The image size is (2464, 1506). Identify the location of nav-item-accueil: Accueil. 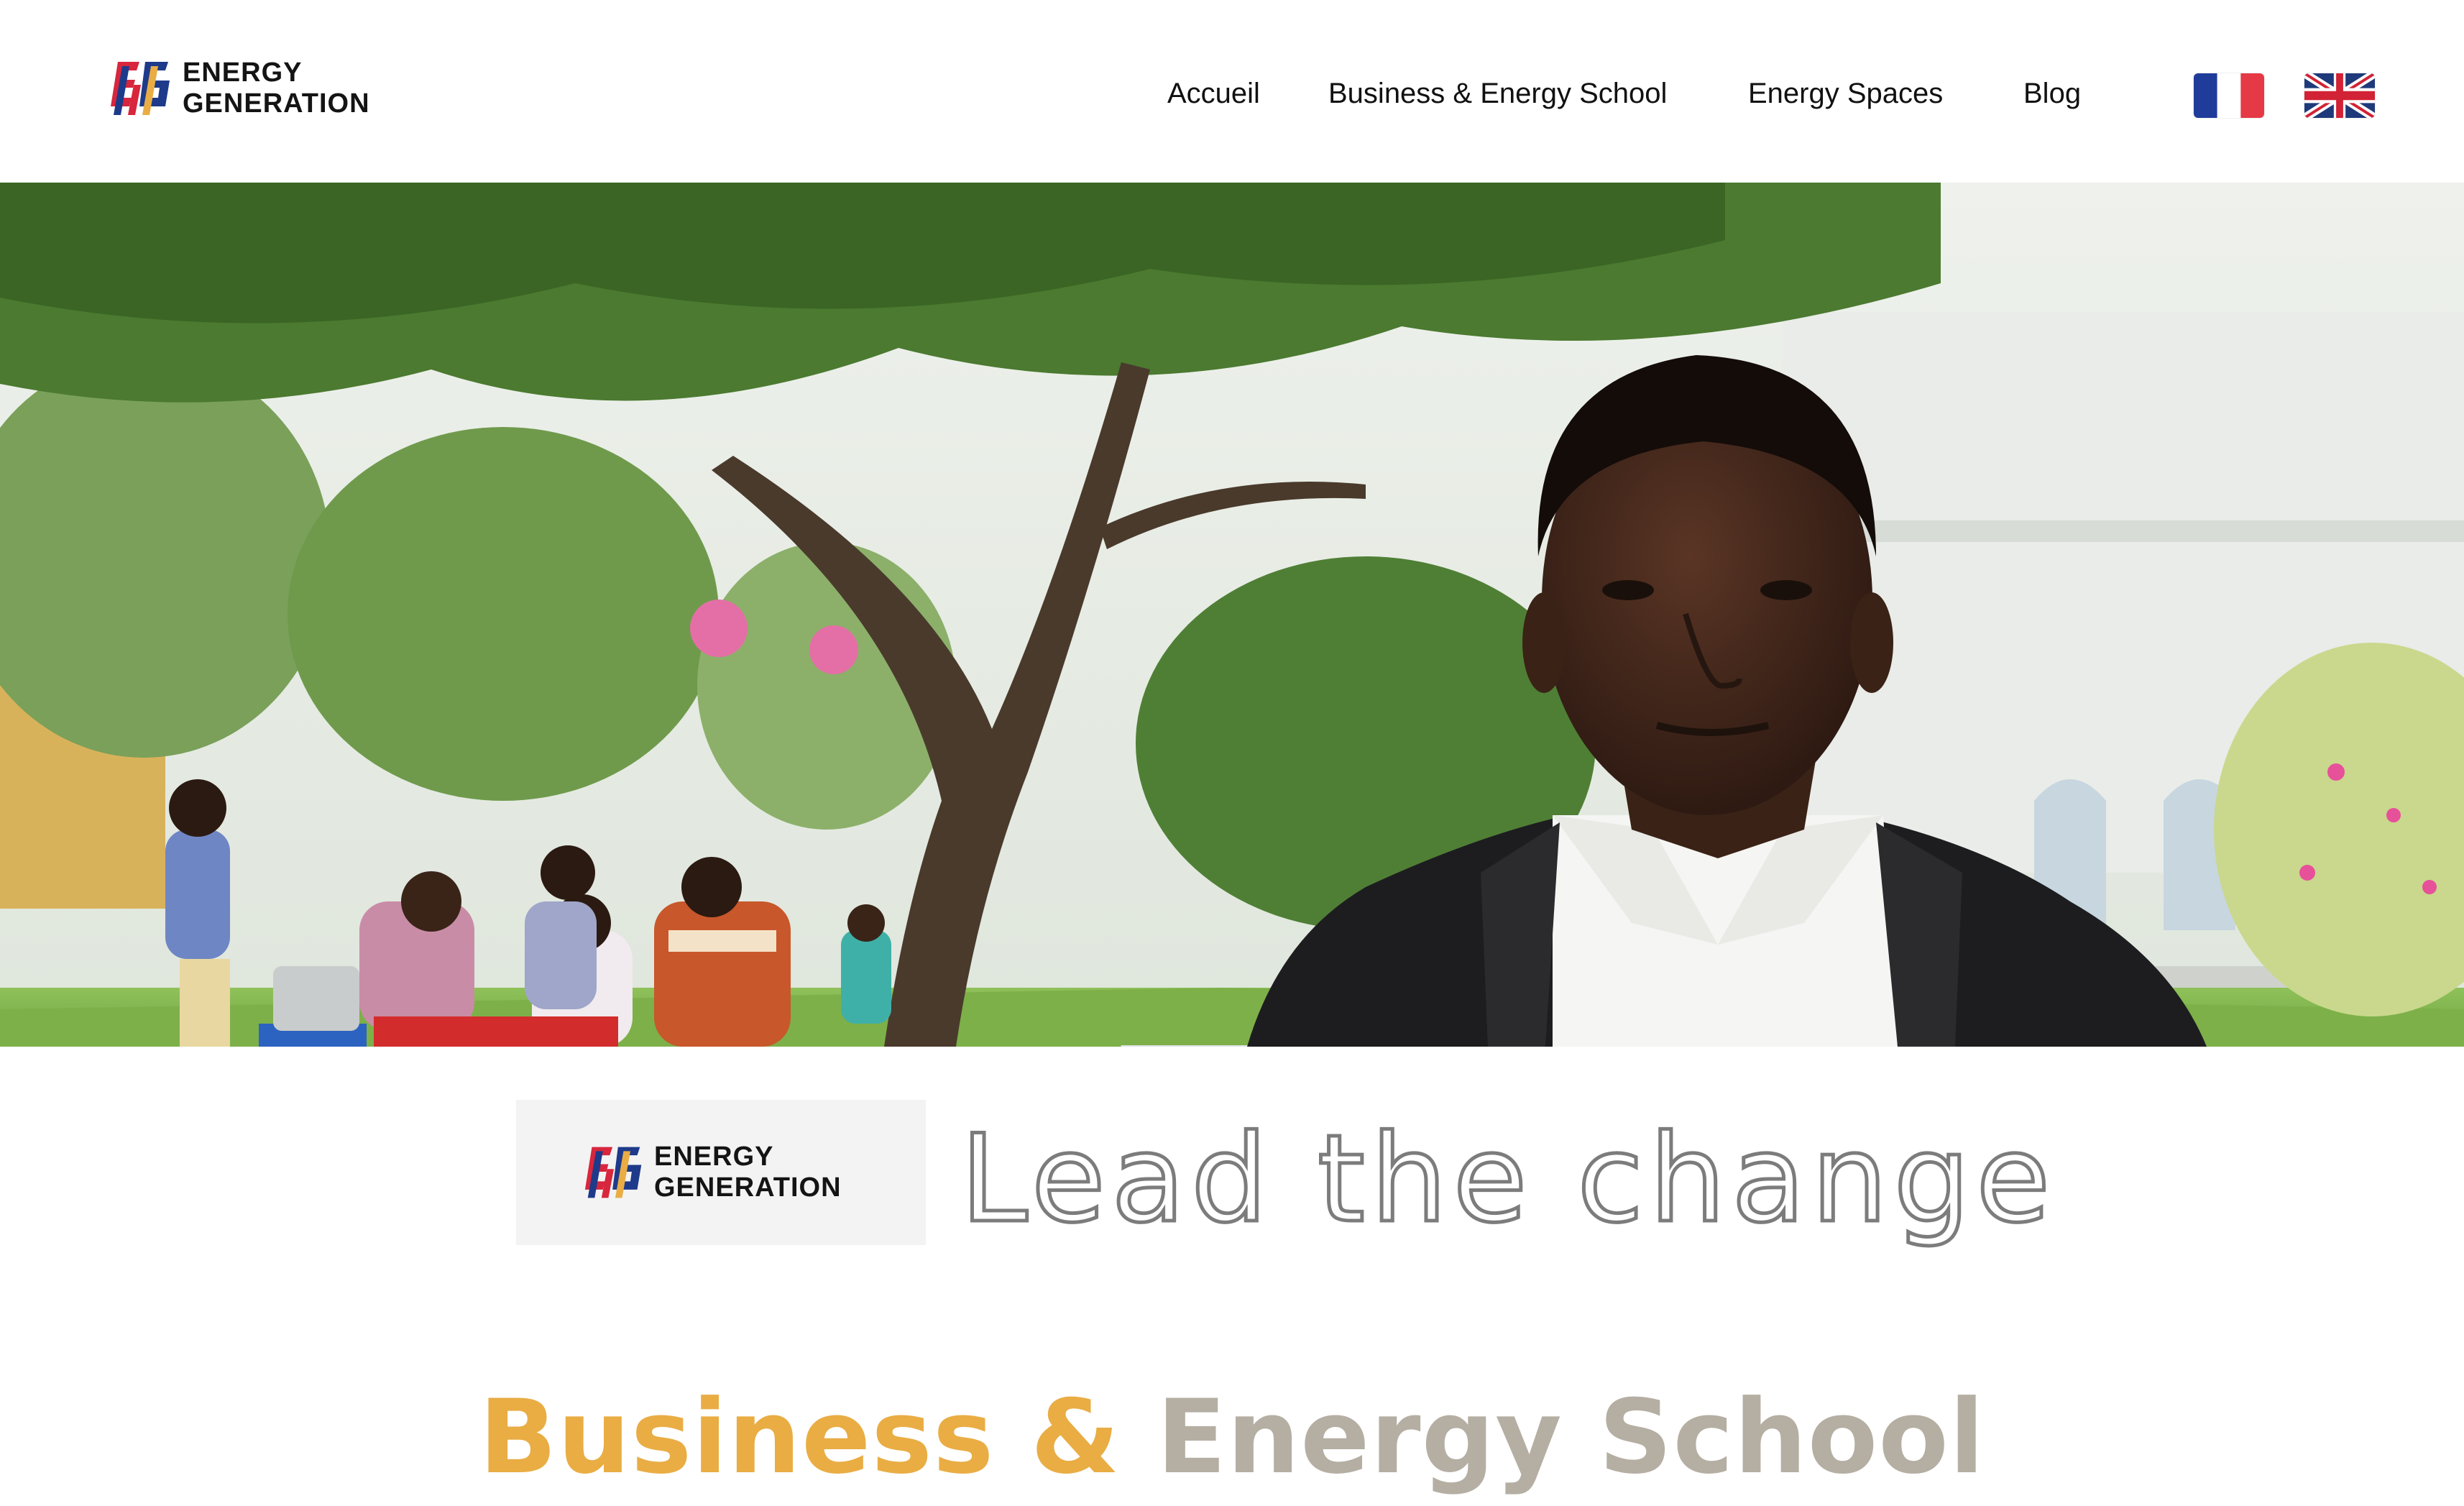
(1213, 94).